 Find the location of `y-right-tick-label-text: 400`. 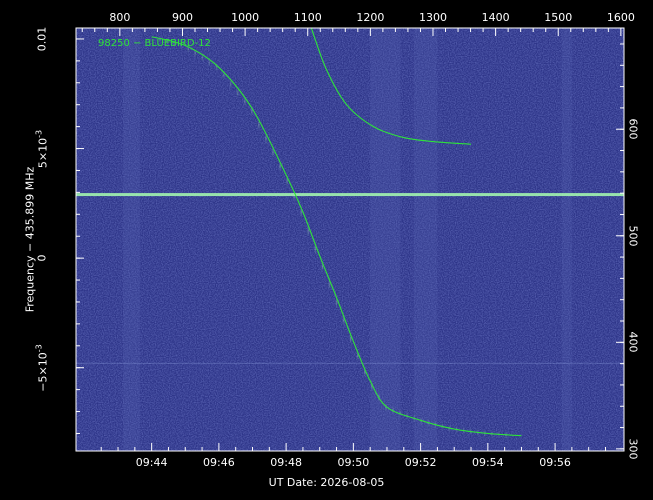

y-right-tick-label-text: 400 is located at coordinates (633, 342).